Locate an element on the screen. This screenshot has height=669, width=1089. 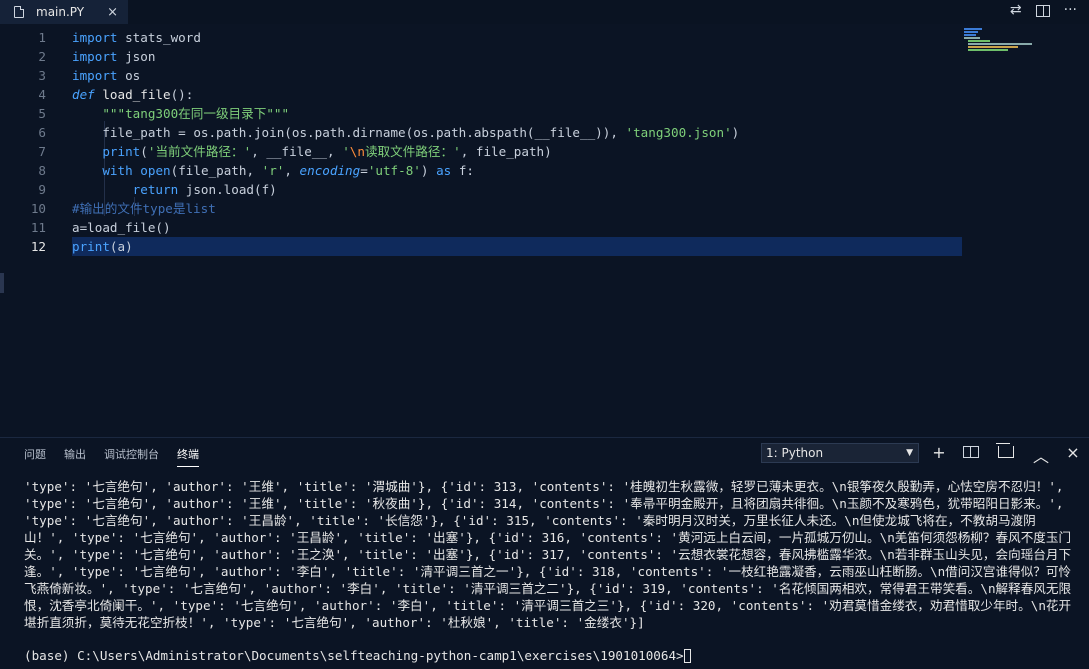
trash-icon is located at coordinates (1005, 450).